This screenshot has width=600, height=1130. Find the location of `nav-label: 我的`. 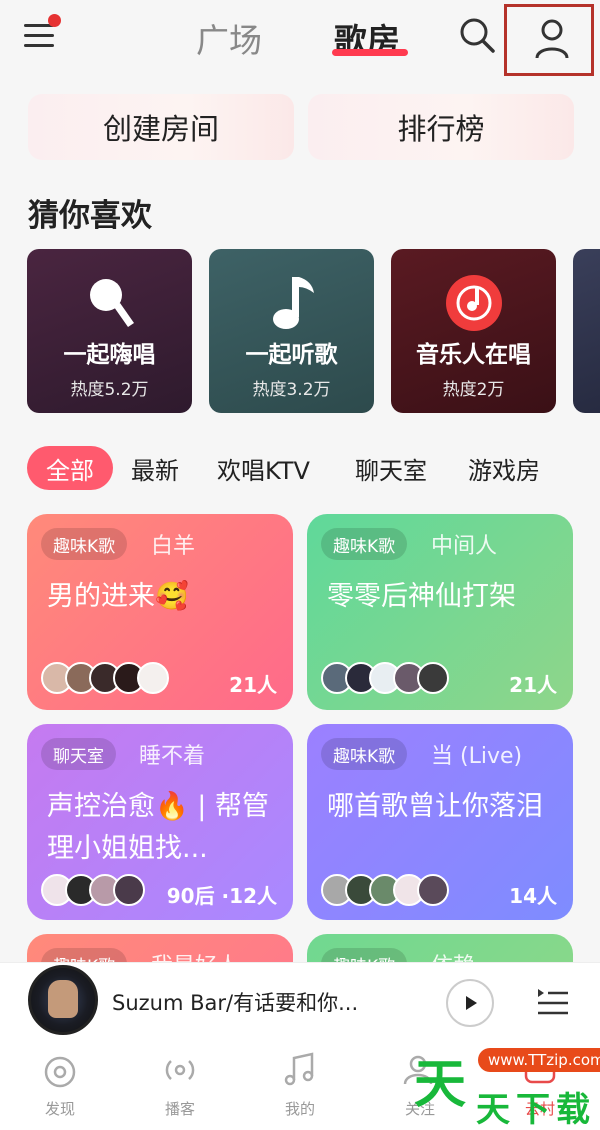

nav-label: 我的 is located at coordinates (299, 1109).